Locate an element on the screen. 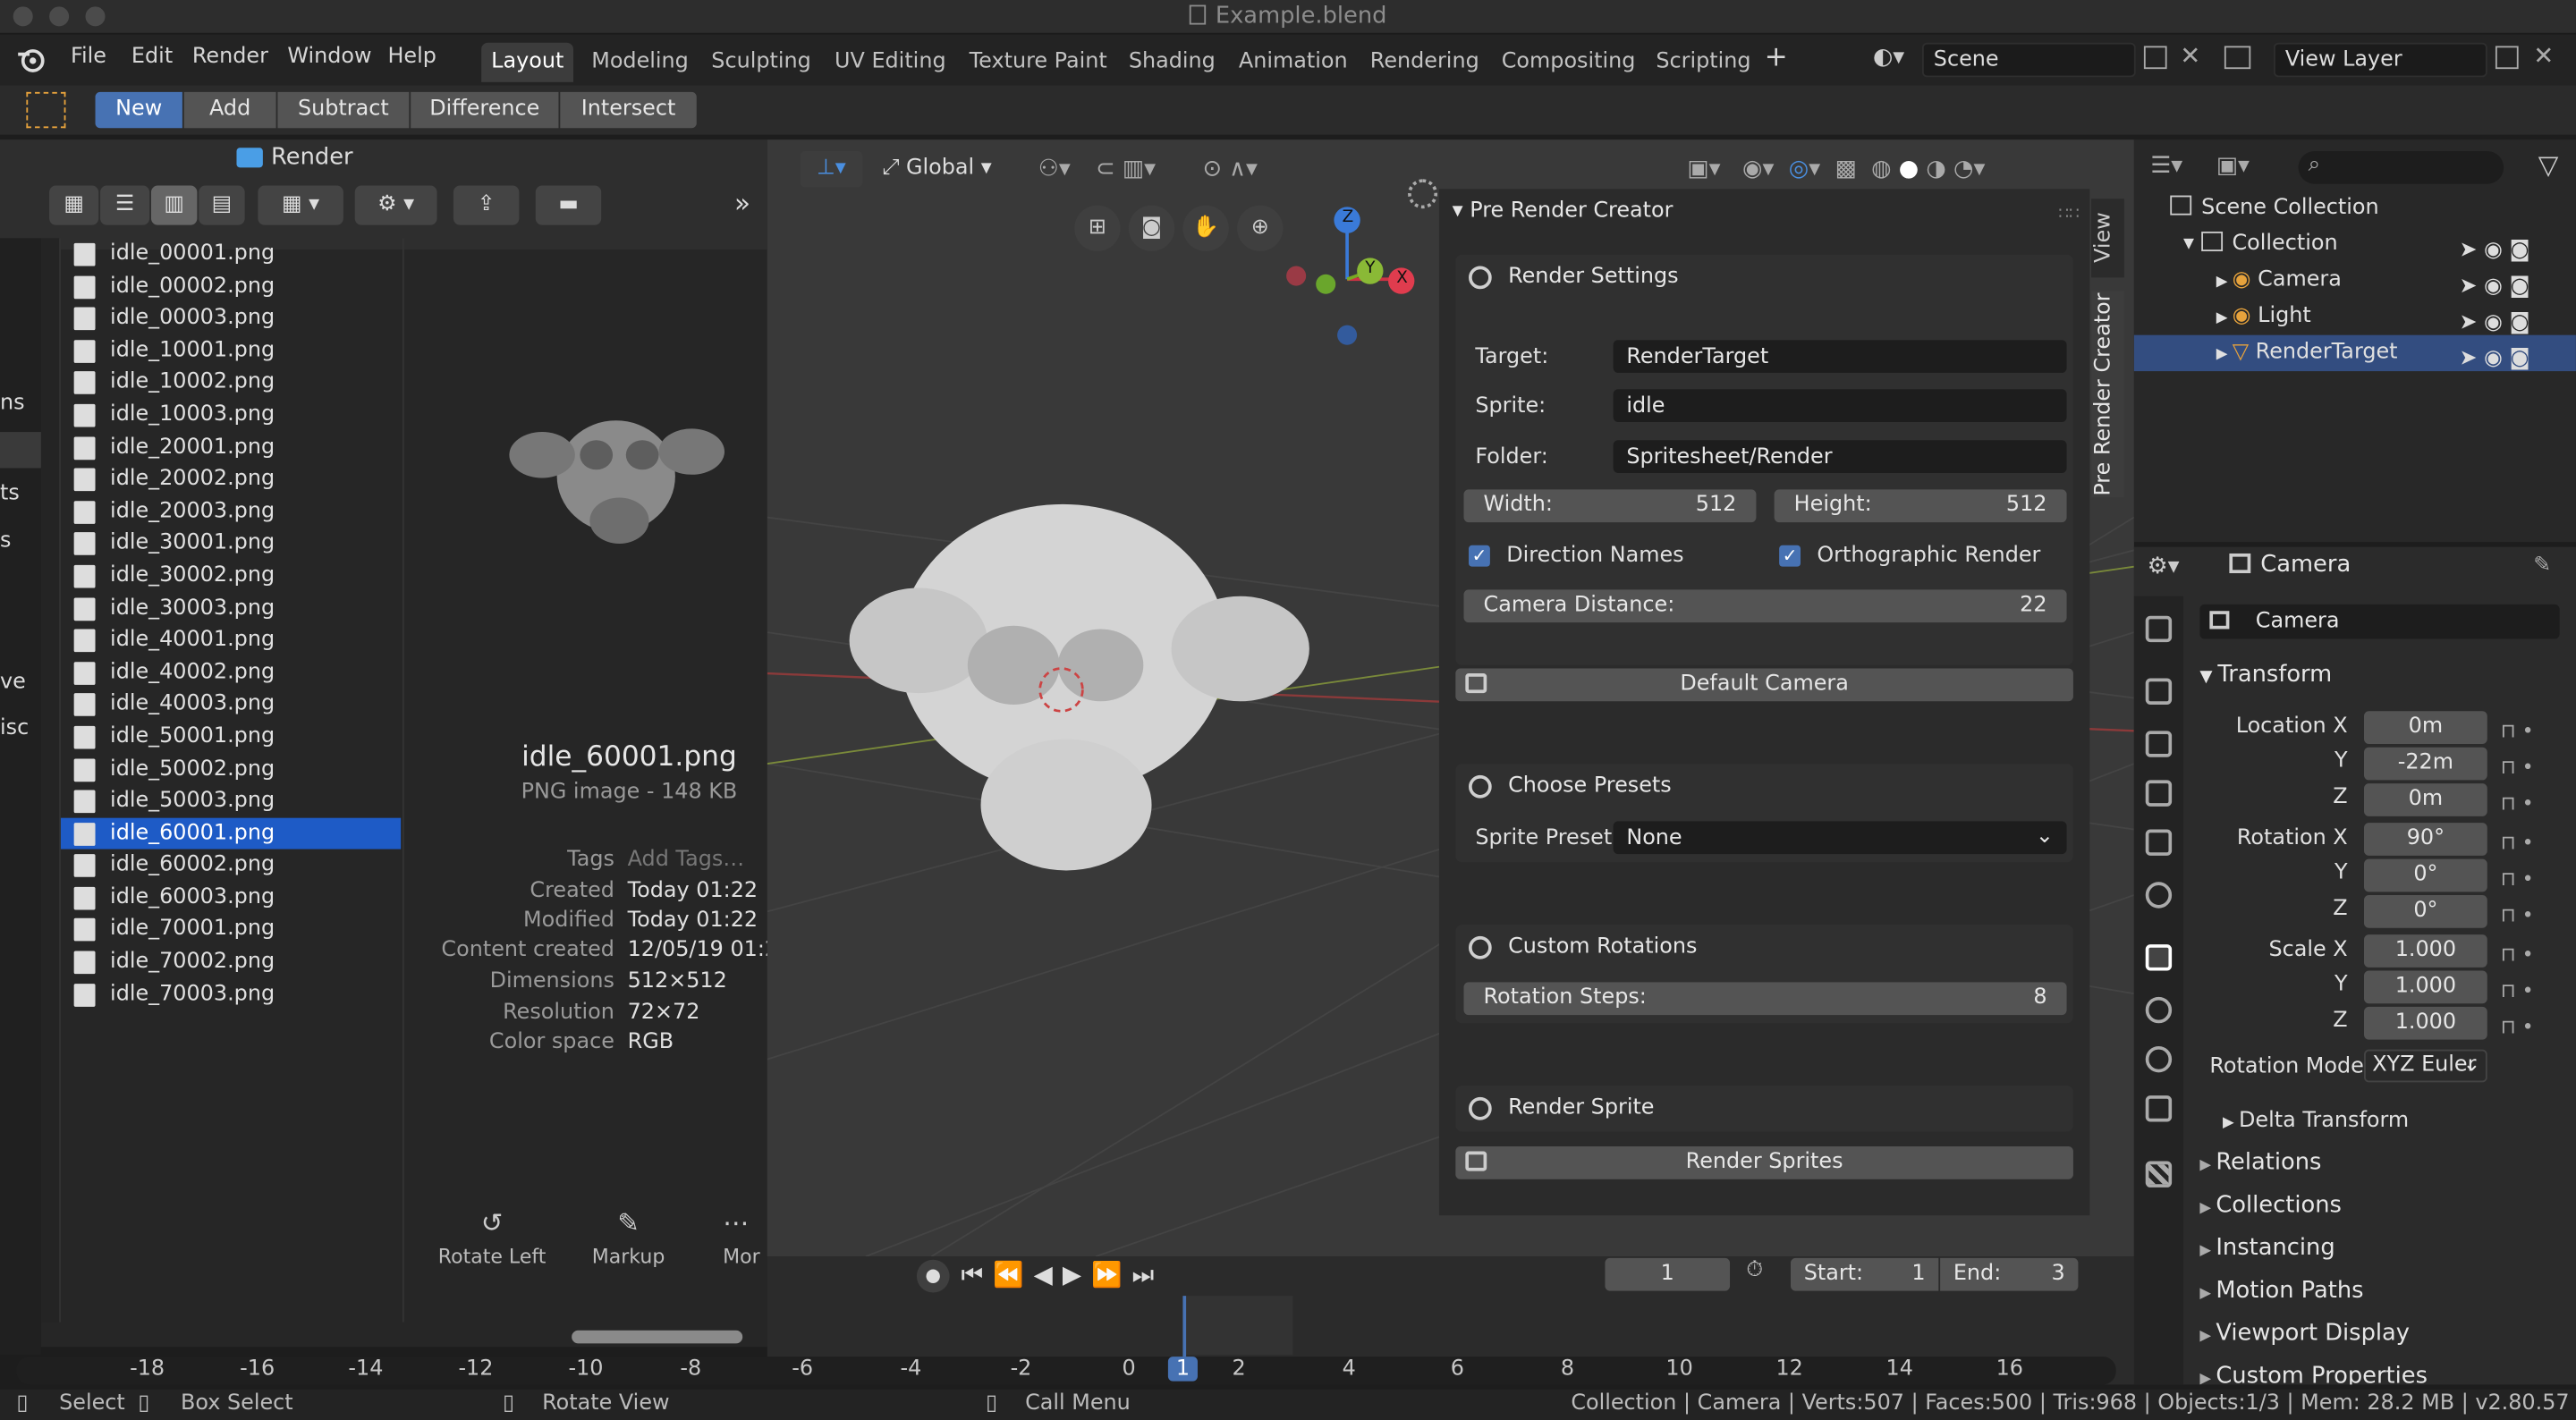 The image size is (2576, 1420). delta-transform-header: ▶ Delta Transform is located at coordinates (2316, 1122).